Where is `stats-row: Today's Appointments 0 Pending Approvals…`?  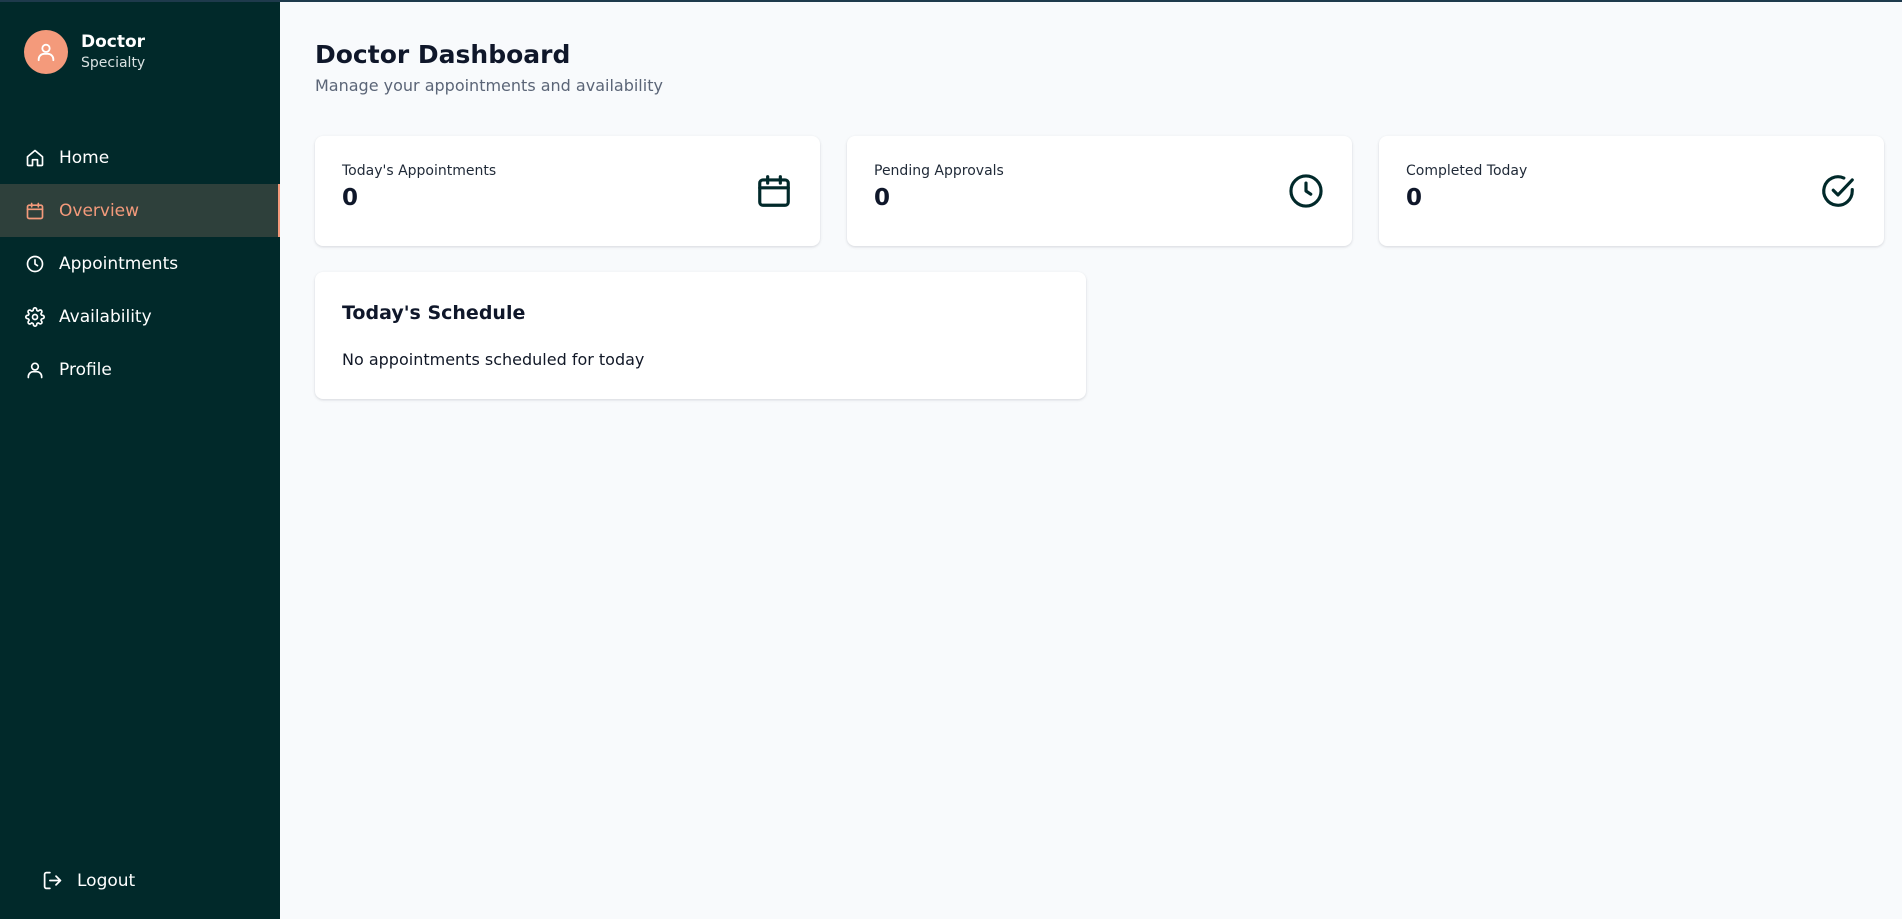
stats-row: Today's Appointments 0 Pending Approvals… is located at coordinates (1099, 191).